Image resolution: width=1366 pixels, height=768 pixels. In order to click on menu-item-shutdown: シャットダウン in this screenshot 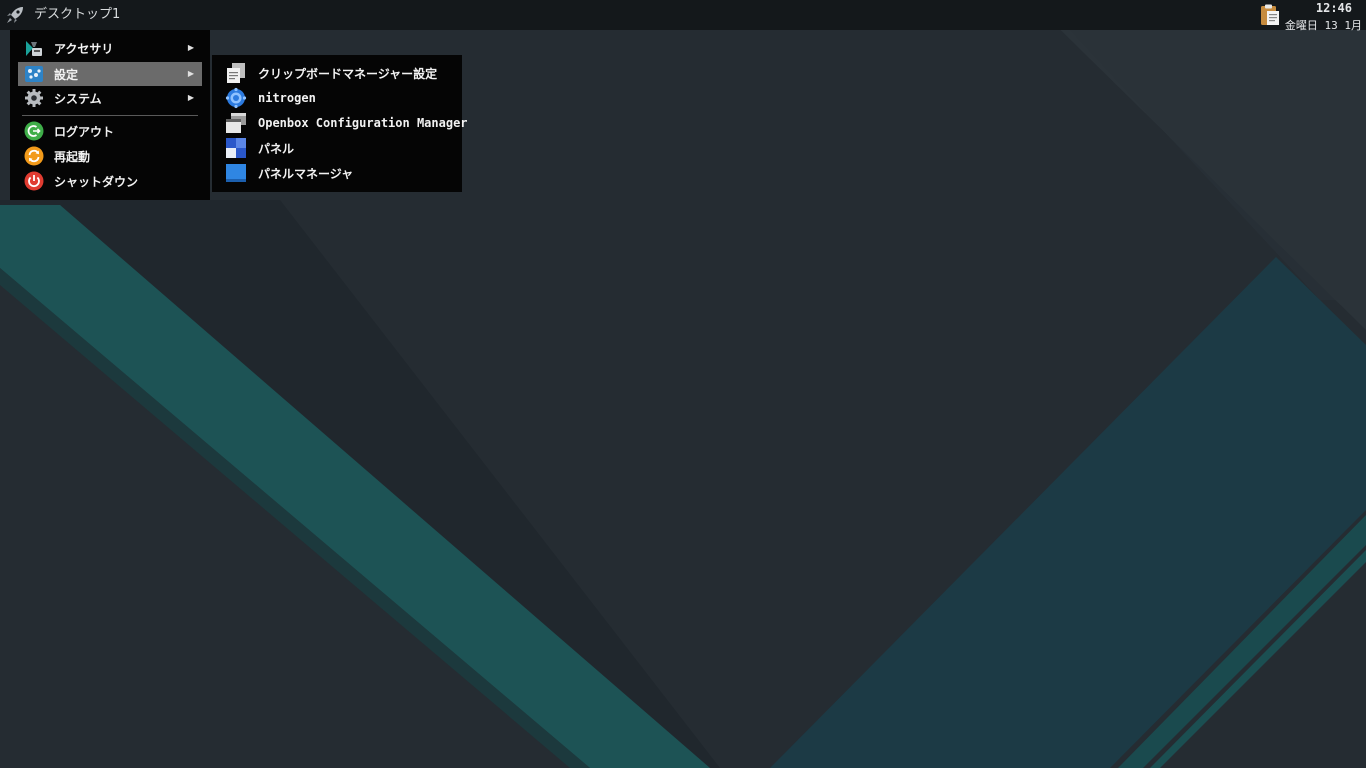, I will do `click(110, 181)`.